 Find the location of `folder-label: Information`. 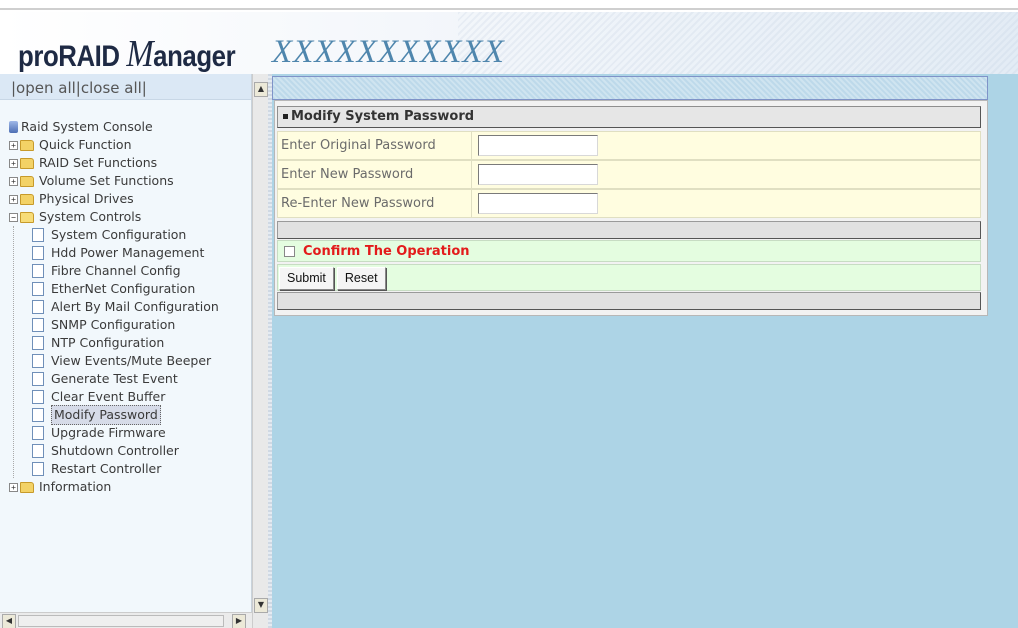

folder-label: Information is located at coordinates (75, 486).